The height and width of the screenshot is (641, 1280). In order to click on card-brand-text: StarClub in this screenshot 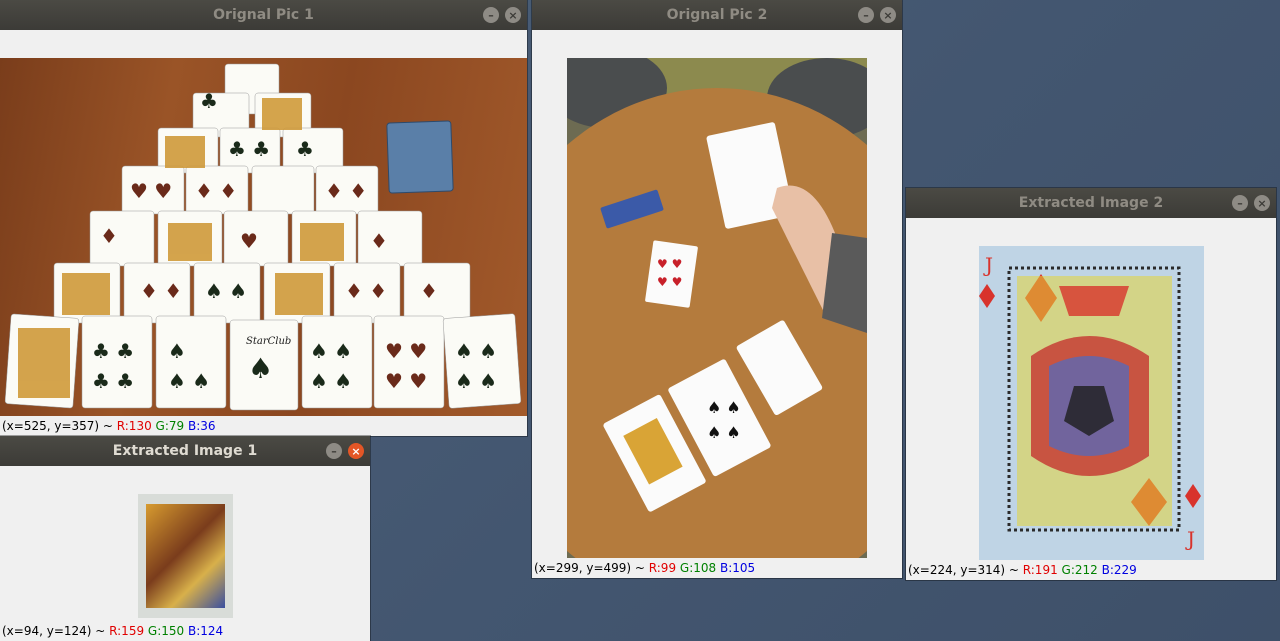, I will do `click(268, 341)`.